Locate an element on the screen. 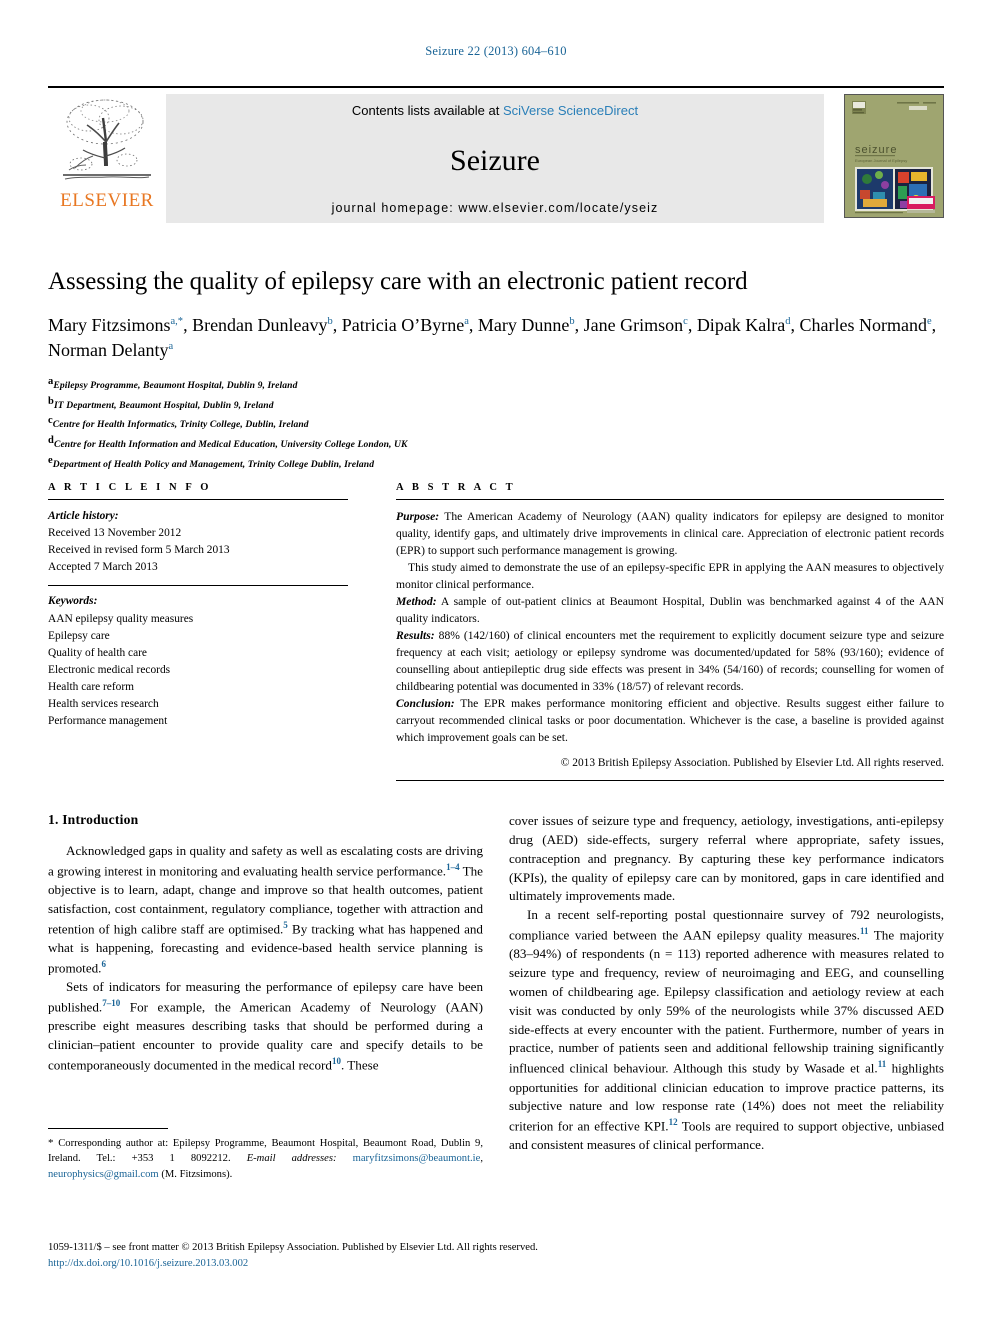 The height and width of the screenshot is (1323, 992). keyword-item: Health care reform is located at coordinates (91, 686).